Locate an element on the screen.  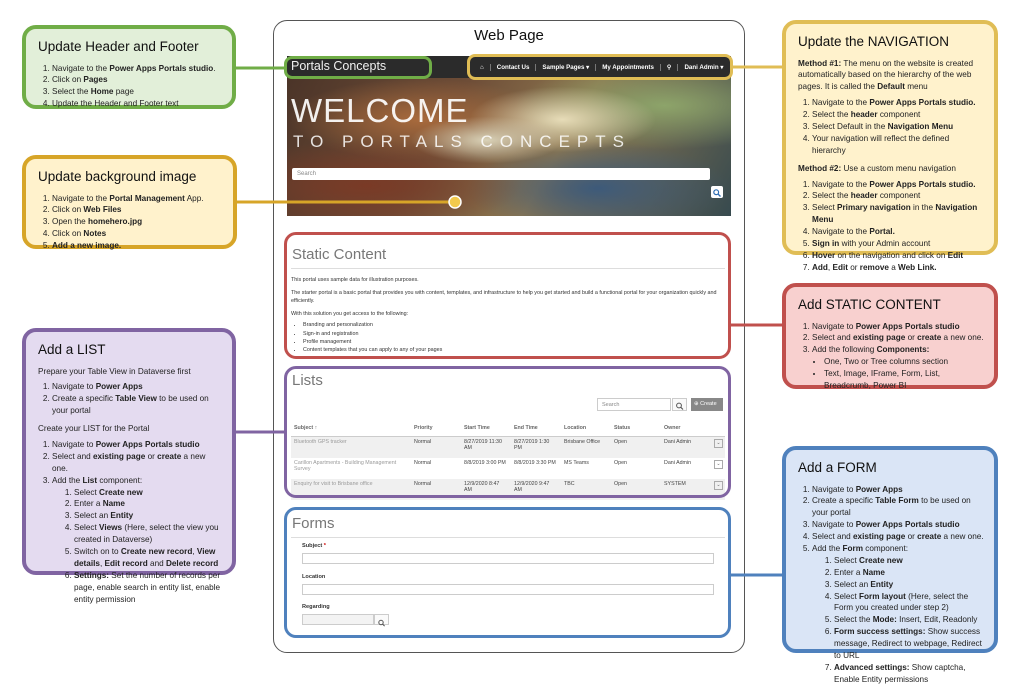
hero-subtitle: TO PORTALS CONCEPTS is located at coordinates (462, 141).